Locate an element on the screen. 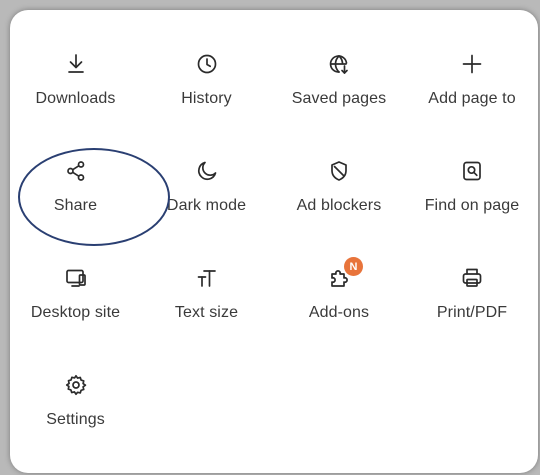  menu-item-print-pdf: Print/PDF is located at coordinates (472, 315).